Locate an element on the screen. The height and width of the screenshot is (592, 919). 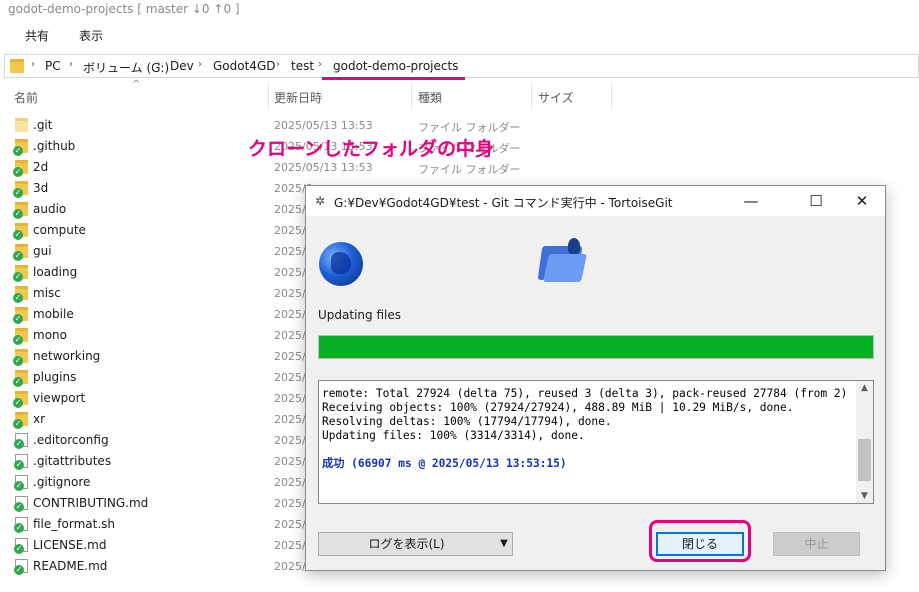
file-name: mobile is located at coordinates (53, 314).